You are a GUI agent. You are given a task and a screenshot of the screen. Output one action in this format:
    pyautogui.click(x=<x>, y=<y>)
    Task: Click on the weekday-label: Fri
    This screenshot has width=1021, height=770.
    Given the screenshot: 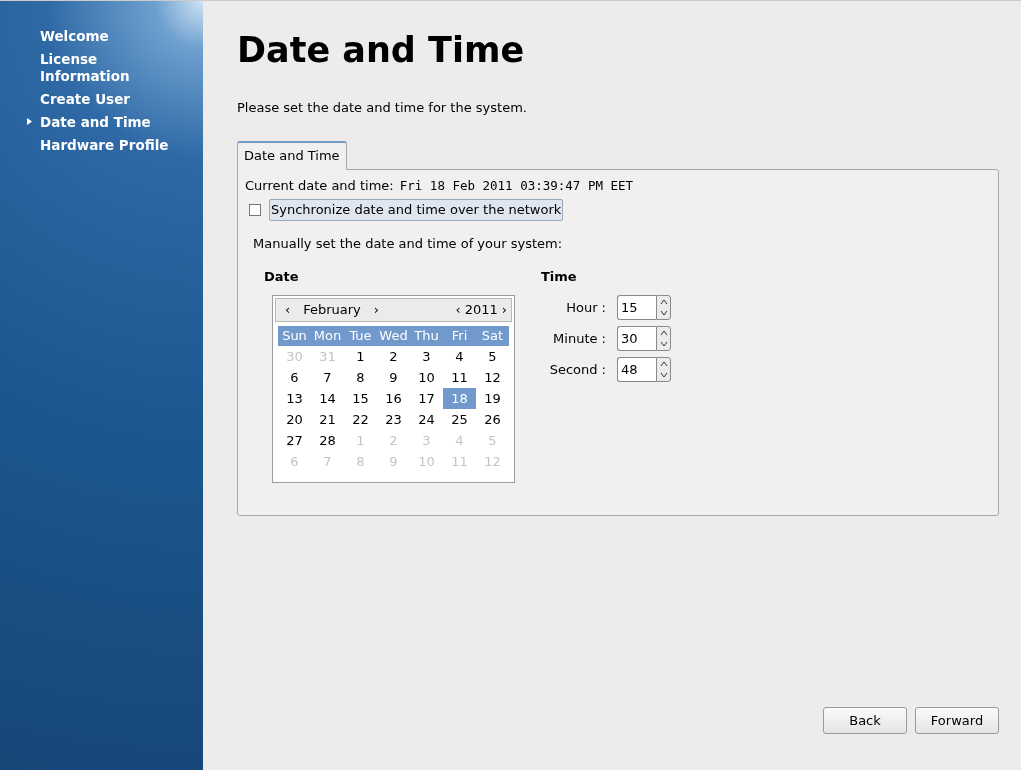 What is the action you would take?
    pyautogui.click(x=459, y=335)
    